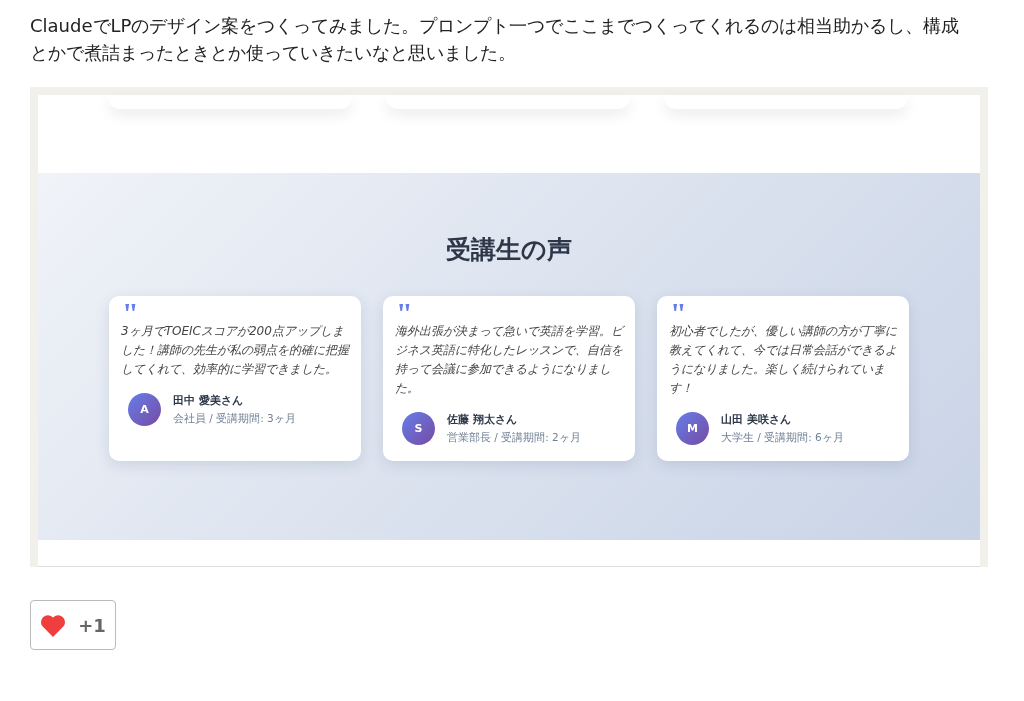 The height and width of the screenshot is (701, 1024). What do you see at coordinates (236, 350) in the screenshot?
I see `testimonial-text: 3ヶ月でTOEICスコアが200点アップしました！講師の先生が私の弱点を的確に把握してくれて、効率的に学習できました。` at bounding box center [236, 350].